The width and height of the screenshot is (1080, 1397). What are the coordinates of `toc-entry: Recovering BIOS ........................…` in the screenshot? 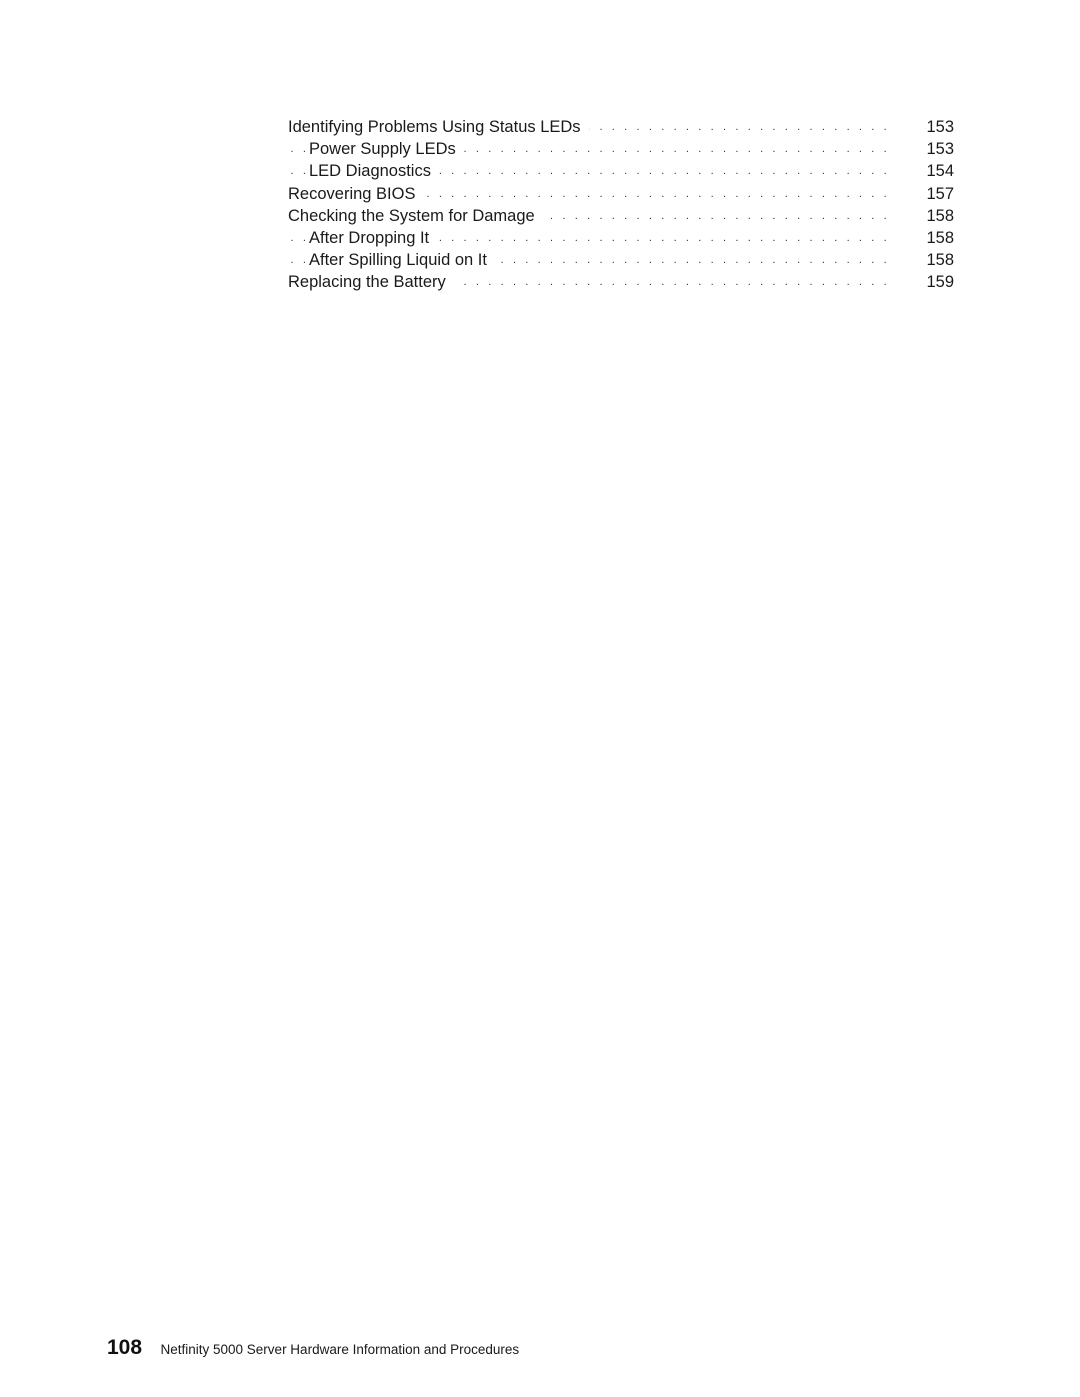 It's located at (621, 193).